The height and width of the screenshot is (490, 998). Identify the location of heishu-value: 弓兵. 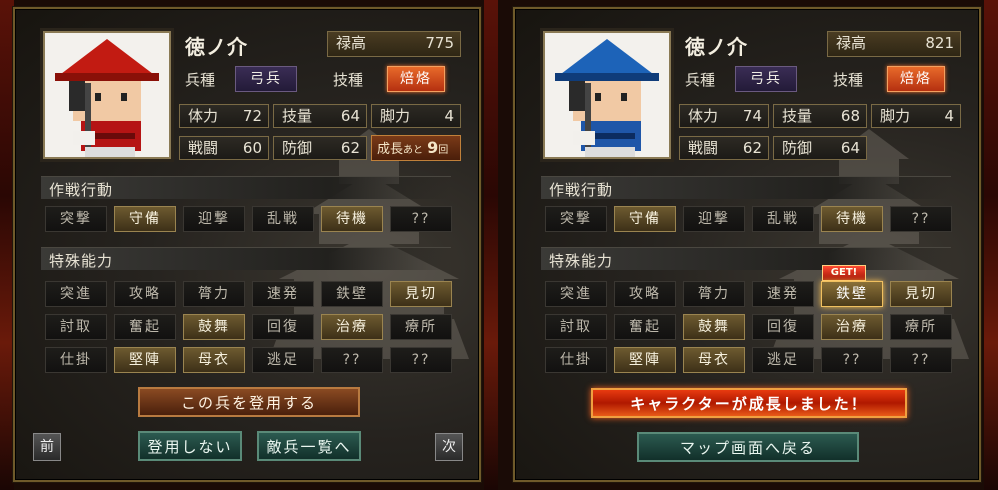
(266, 79).